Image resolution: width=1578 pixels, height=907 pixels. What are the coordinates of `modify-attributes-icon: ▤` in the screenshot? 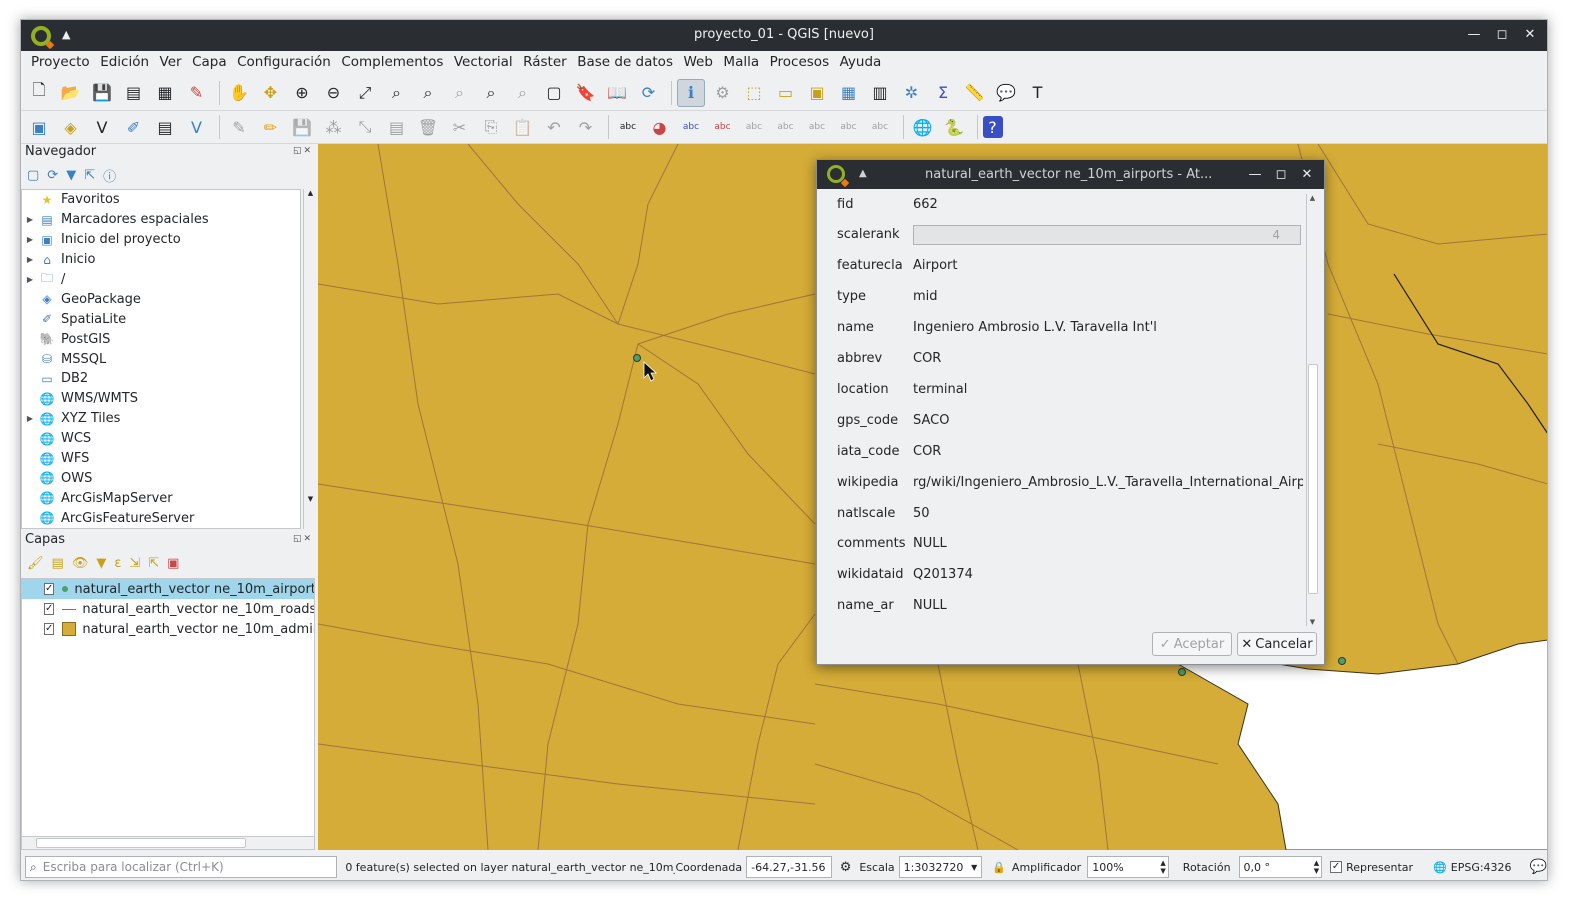 It's located at (397, 127).